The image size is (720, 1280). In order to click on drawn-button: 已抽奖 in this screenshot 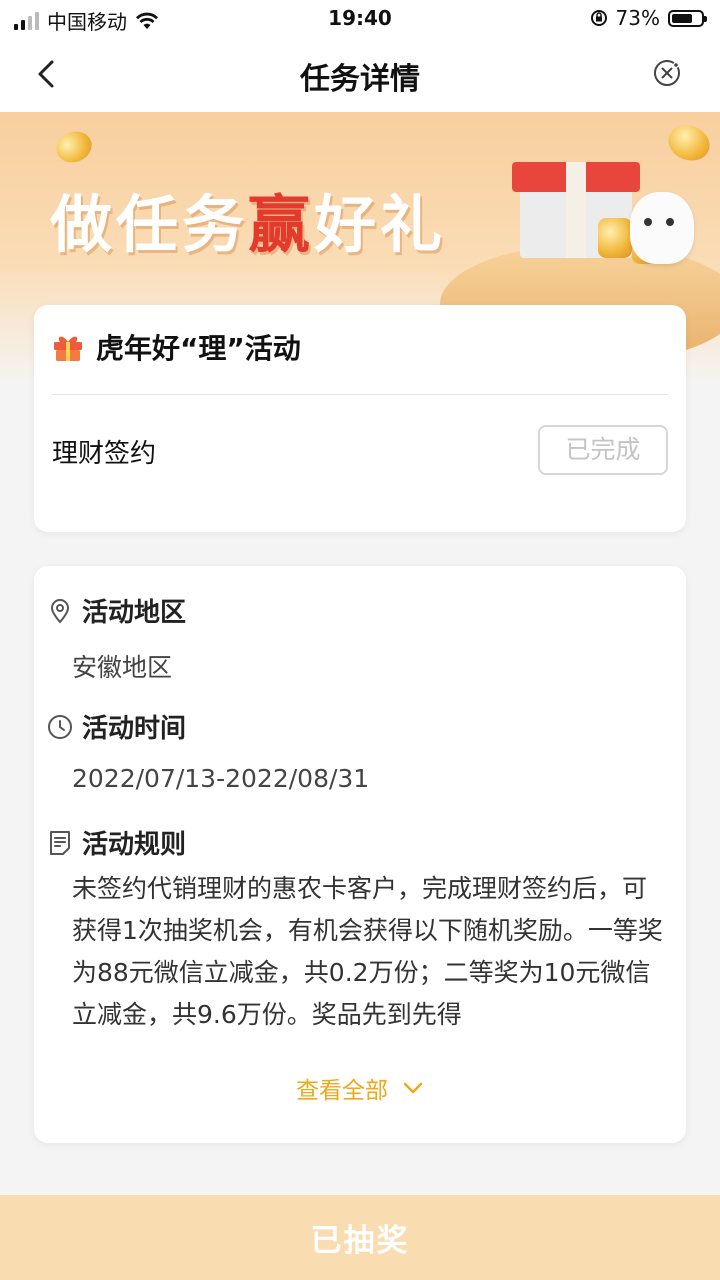, I will do `click(360, 1237)`.